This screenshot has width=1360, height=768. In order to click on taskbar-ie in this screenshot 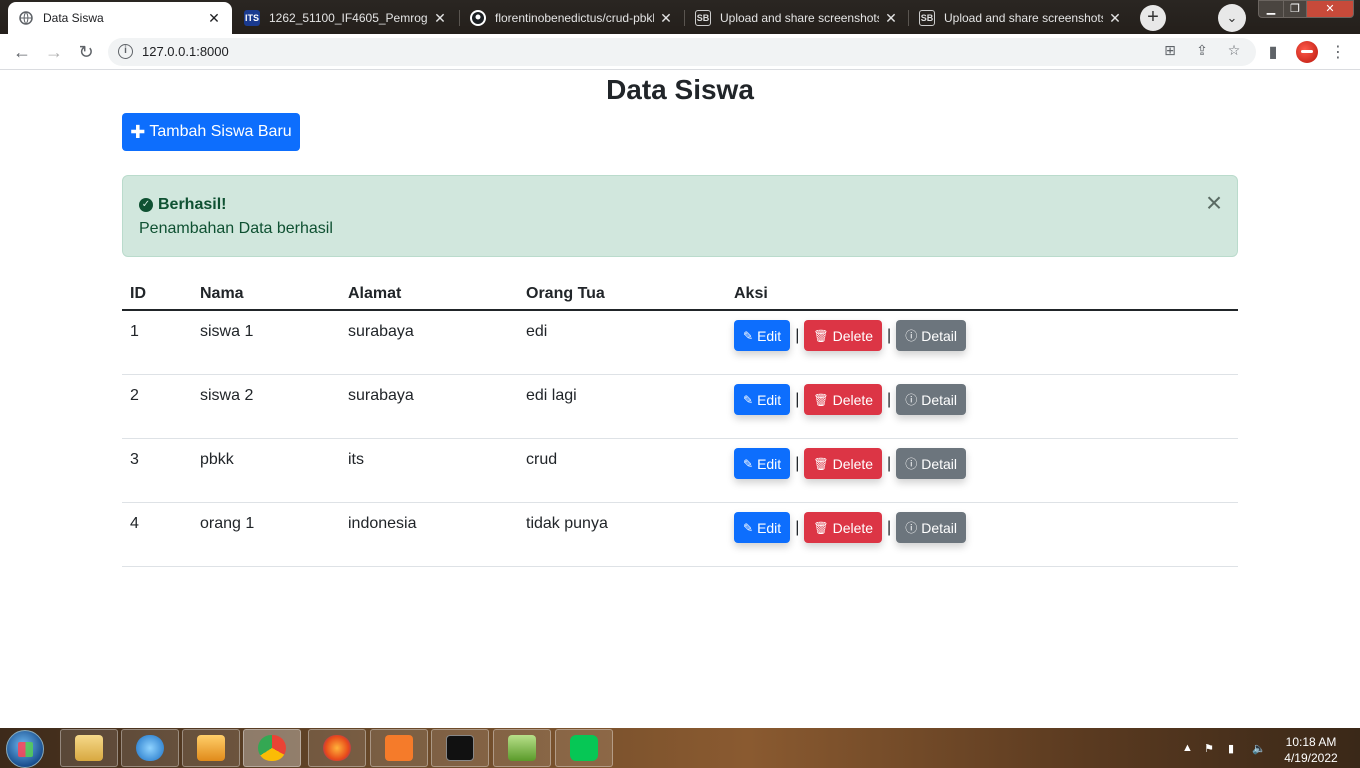, I will do `click(150, 748)`.